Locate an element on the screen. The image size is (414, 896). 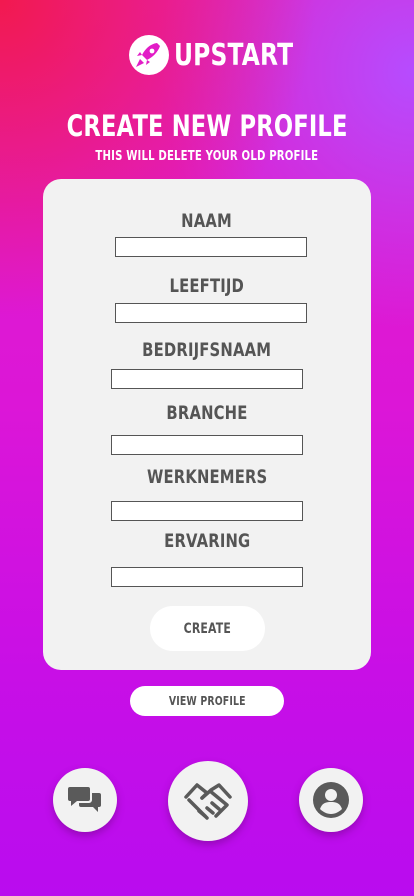
ervaring-label: ERVARING is located at coordinates (207, 541).